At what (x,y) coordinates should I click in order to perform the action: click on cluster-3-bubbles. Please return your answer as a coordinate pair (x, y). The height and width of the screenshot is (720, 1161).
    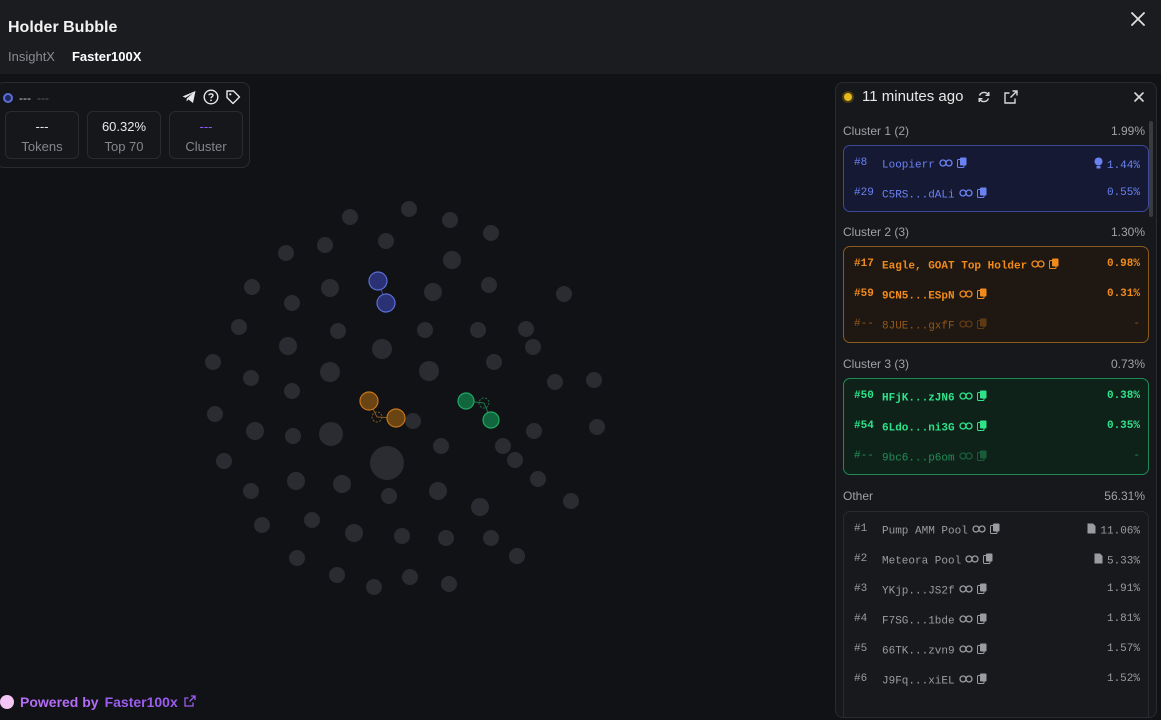
    Looking at the image, I should click on (478, 410).